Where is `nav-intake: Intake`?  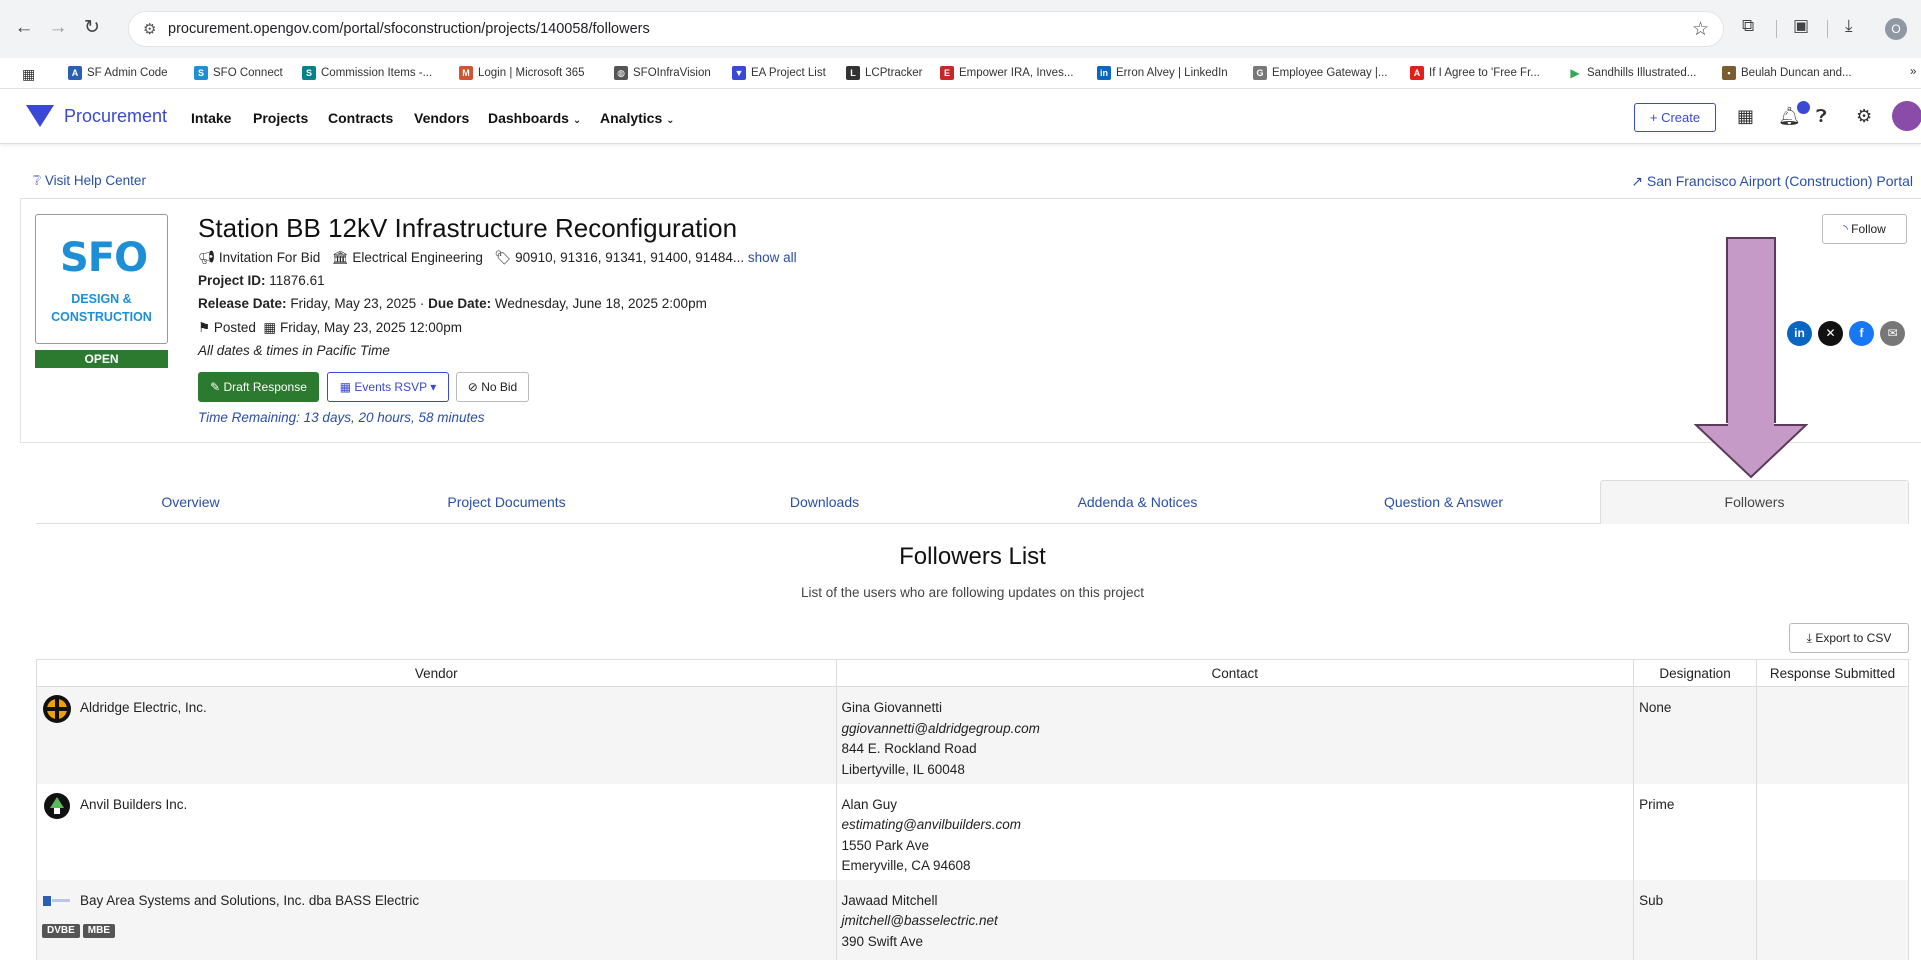 nav-intake: Intake is located at coordinates (211, 118).